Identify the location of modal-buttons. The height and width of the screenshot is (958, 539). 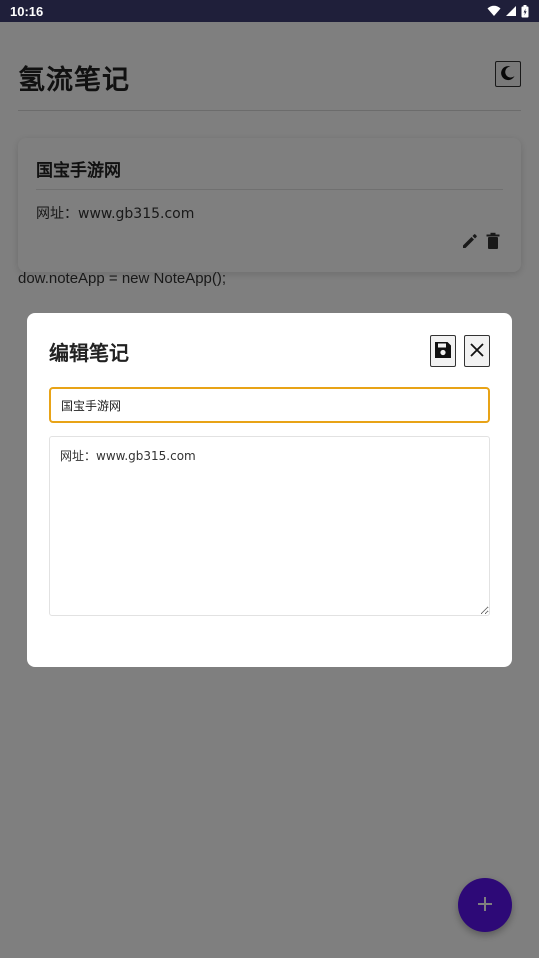
(460, 351).